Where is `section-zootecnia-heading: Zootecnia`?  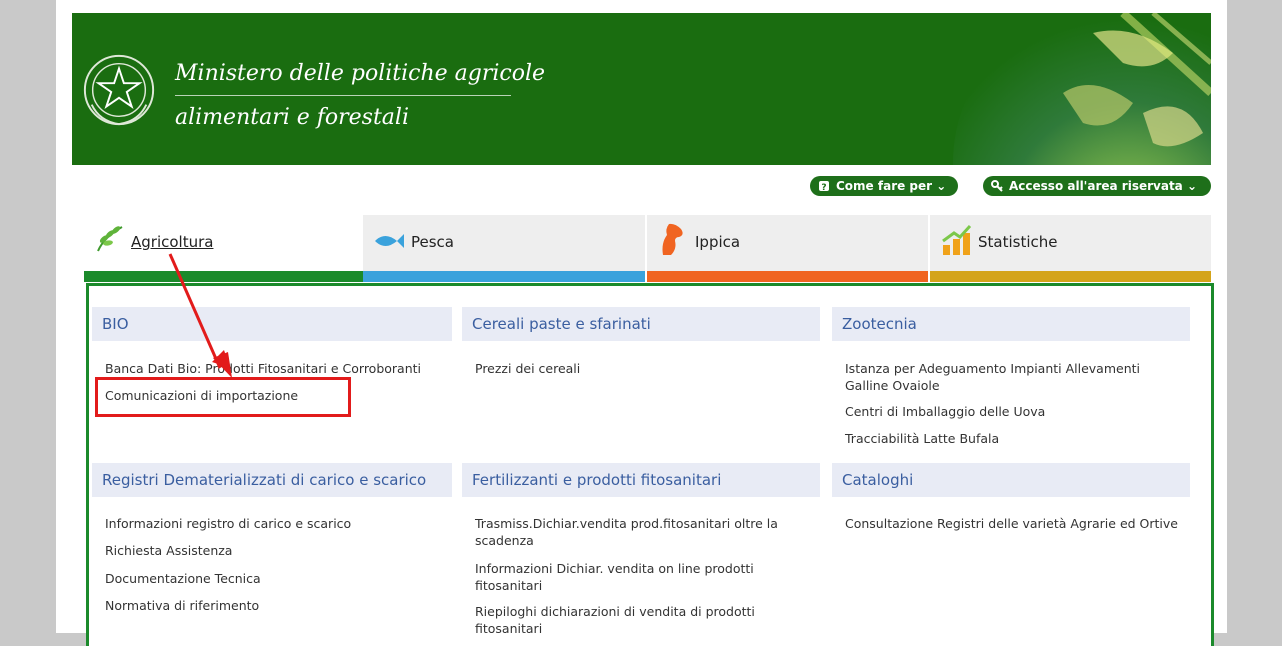 section-zootecnia-heading: Zootecnia is located at coordinates (1011, 324).